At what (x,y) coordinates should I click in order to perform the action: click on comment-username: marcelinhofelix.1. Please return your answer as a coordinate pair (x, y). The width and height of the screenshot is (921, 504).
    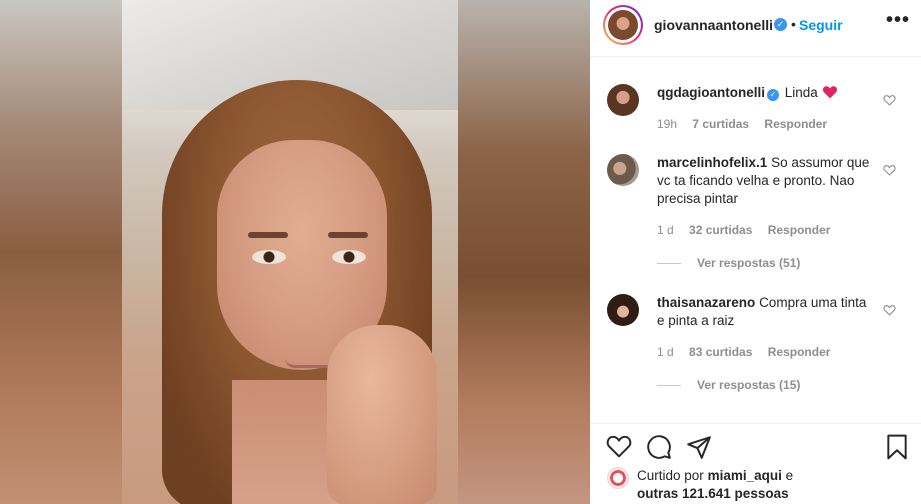
    Looking at the image, I should click on (712, 162).